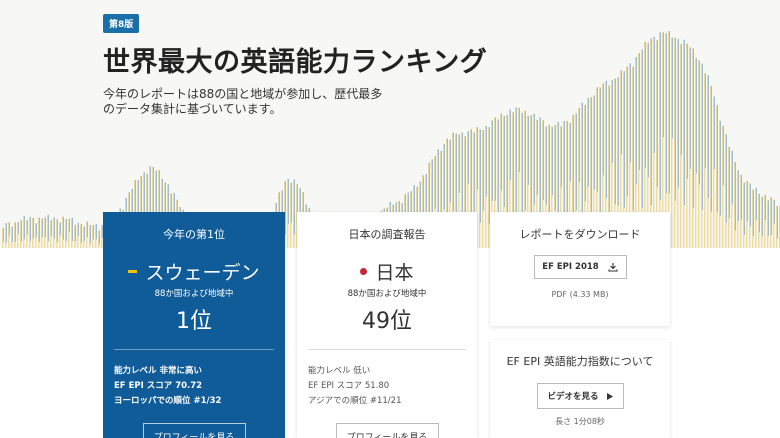 This screenshot has width=780, height=438. What do you see at coordinates (158, 371) in the screenshot?
I see `proficiency-level: 能力レベル 非常に高い` at bounding box center [158, 371].